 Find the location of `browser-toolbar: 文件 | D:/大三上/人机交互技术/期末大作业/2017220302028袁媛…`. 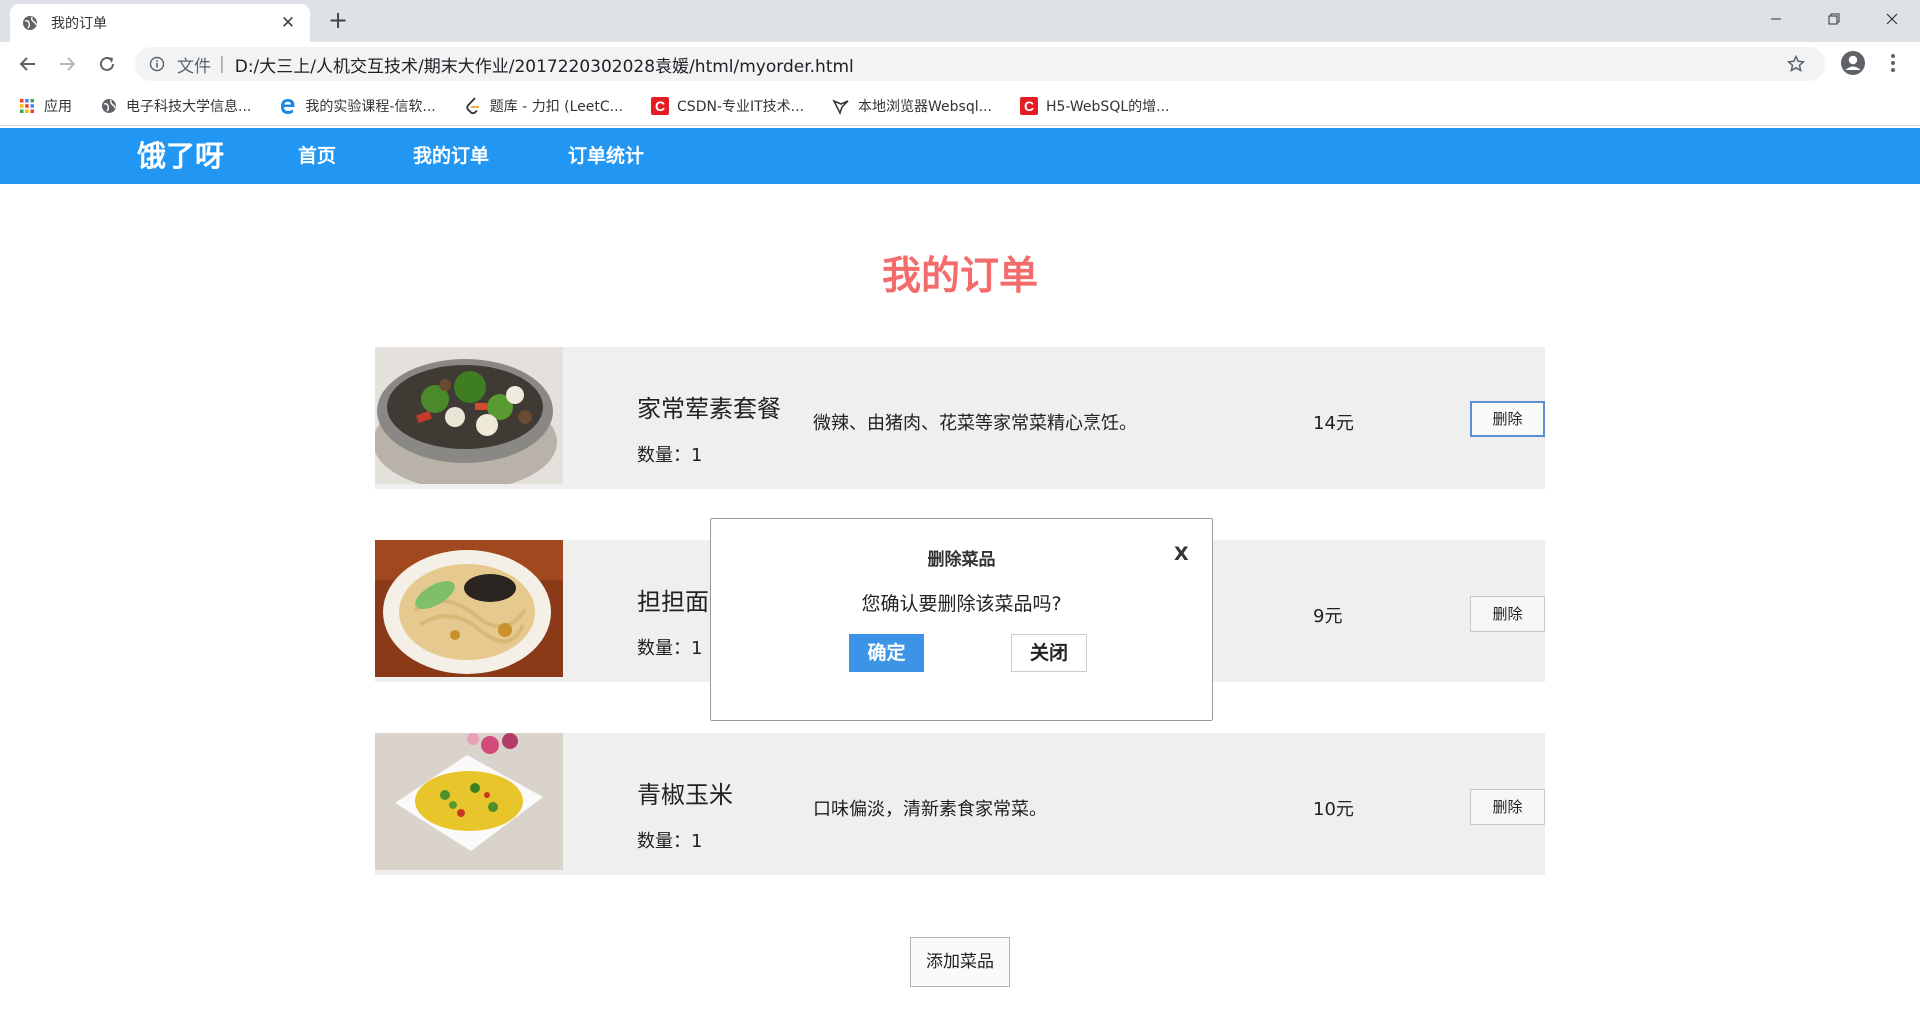

browser-toolbar: 文件 | D:/大三上/人机交互技术/期末大作业/2017220302028袁媛… is located at coordinates (960, 64).